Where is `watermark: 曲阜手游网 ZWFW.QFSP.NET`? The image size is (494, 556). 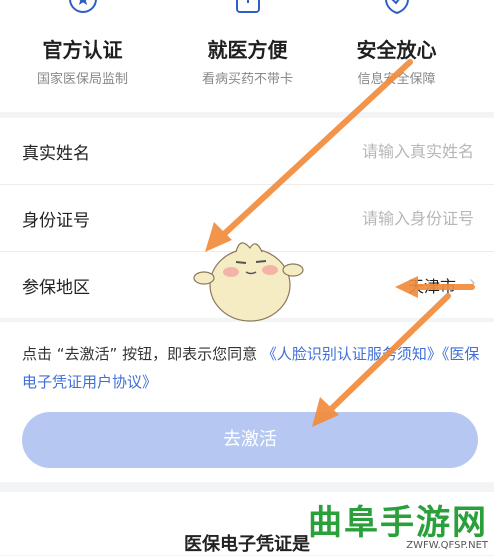 watermark: 曲阜手游网 ZWFW.QFSP.NET is located at coordinates (398, 523).